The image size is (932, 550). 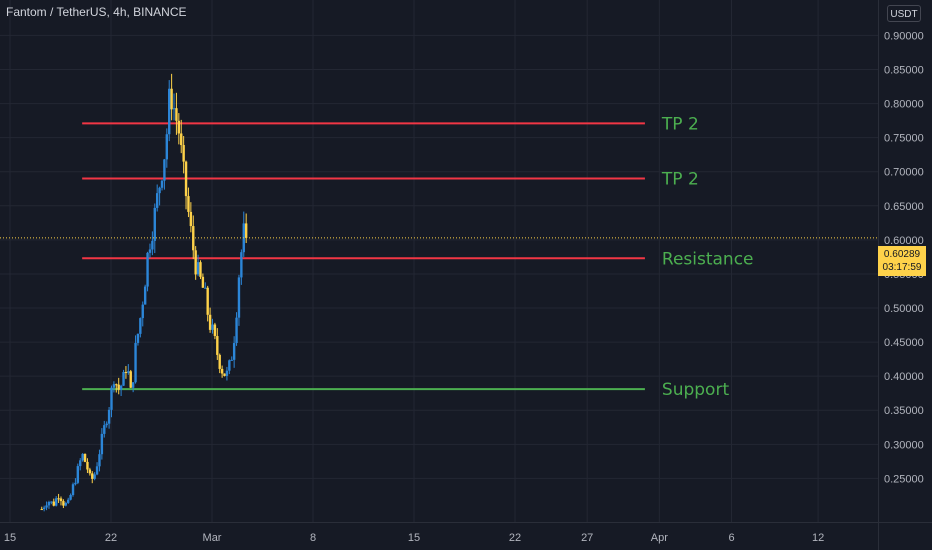 I want to click on bar-countdown: 03:17:59, so click(x=902, y=267).